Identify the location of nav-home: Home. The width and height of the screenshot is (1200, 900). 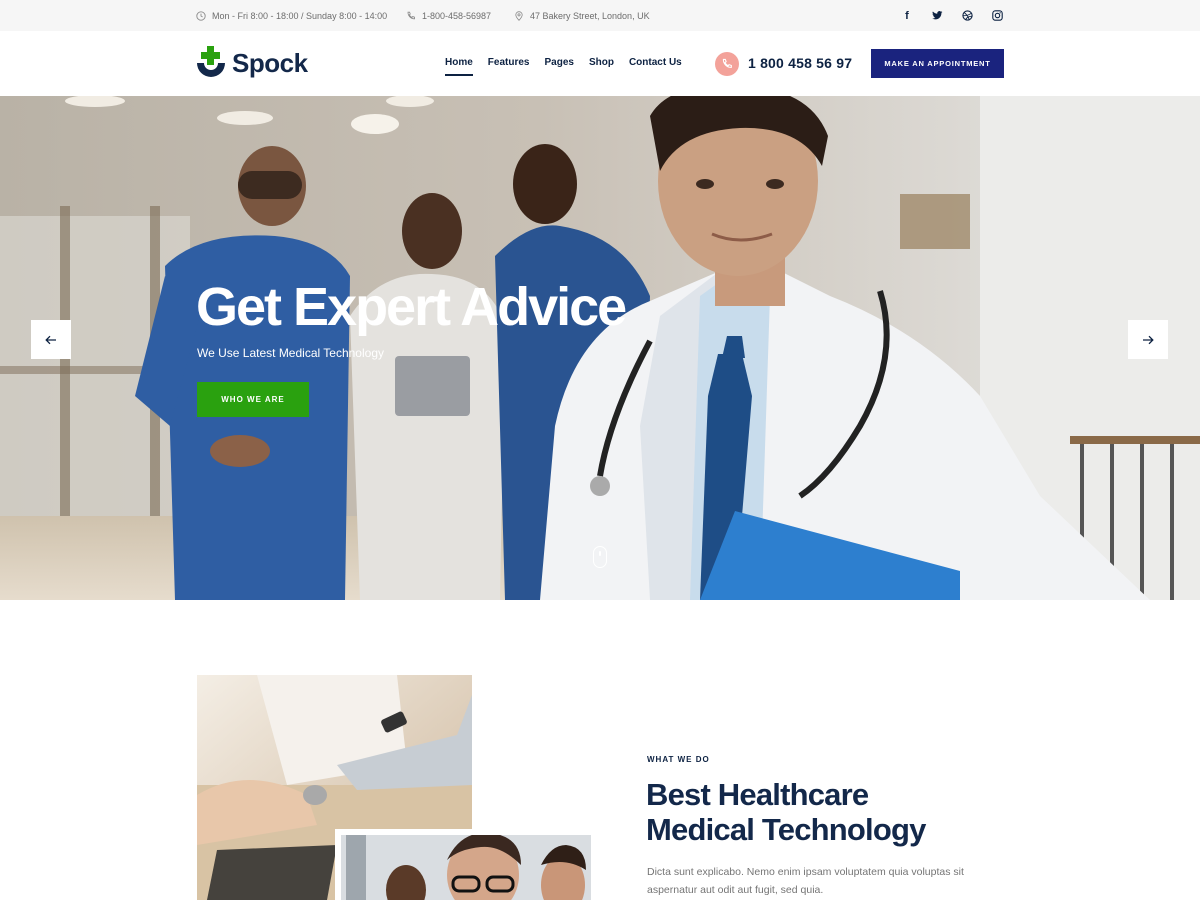
(459, 66).